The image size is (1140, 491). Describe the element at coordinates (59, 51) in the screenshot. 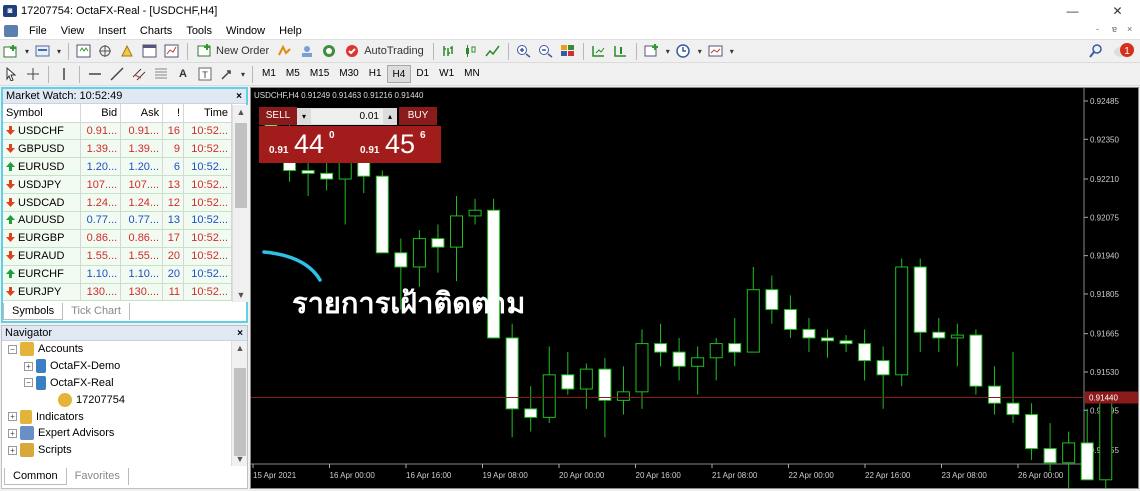

I see `profiles-dropdown-icon: ▾` at that location.